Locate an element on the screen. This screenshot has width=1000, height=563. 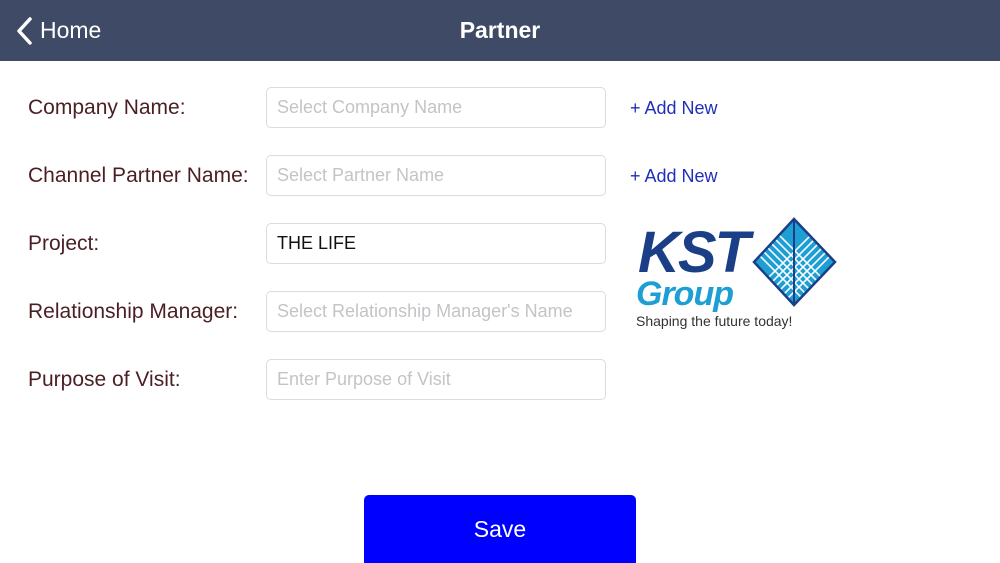
chevron-left-icon is located at coordinates (24, 31).